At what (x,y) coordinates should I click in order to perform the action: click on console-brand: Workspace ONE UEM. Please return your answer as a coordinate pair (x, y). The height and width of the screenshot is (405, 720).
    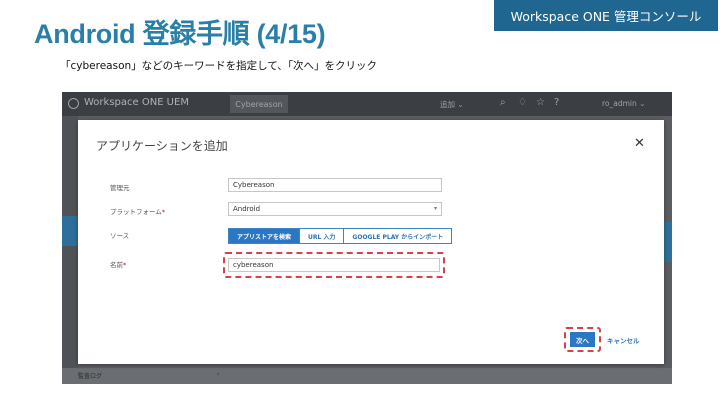
    Looking at the image, I should click on (136, 102).